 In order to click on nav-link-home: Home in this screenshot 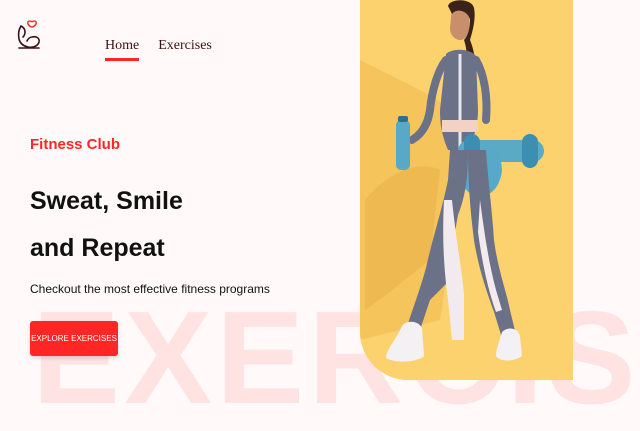, I will do `click(122, 49)`.